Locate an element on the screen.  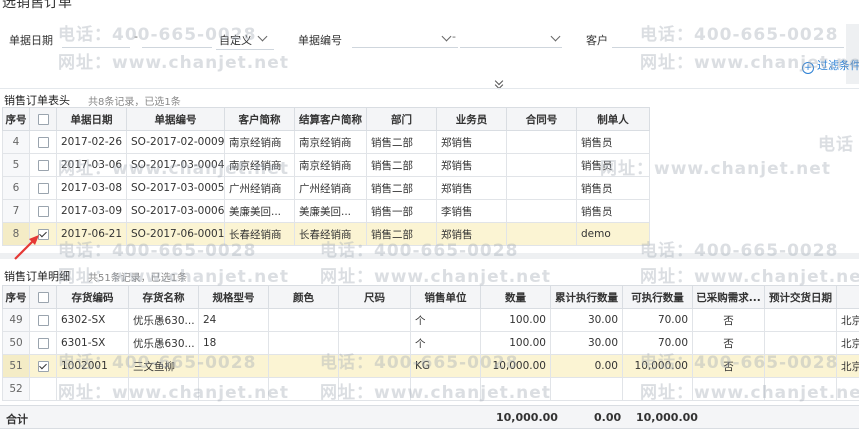
cell-code: 6302-SX is located at coordinates (92, 320).